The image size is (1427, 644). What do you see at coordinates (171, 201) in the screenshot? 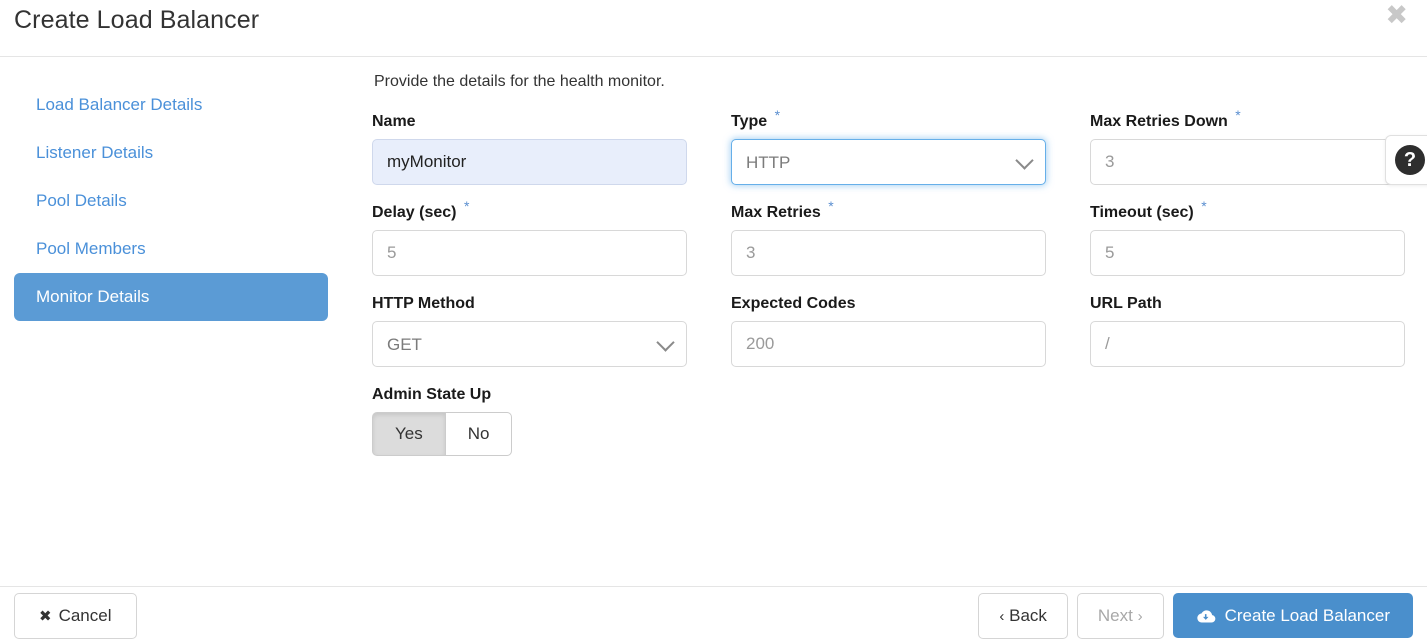
I see `sidebar-item-pool-details: Pool Details` at bounding box center [171, 201].